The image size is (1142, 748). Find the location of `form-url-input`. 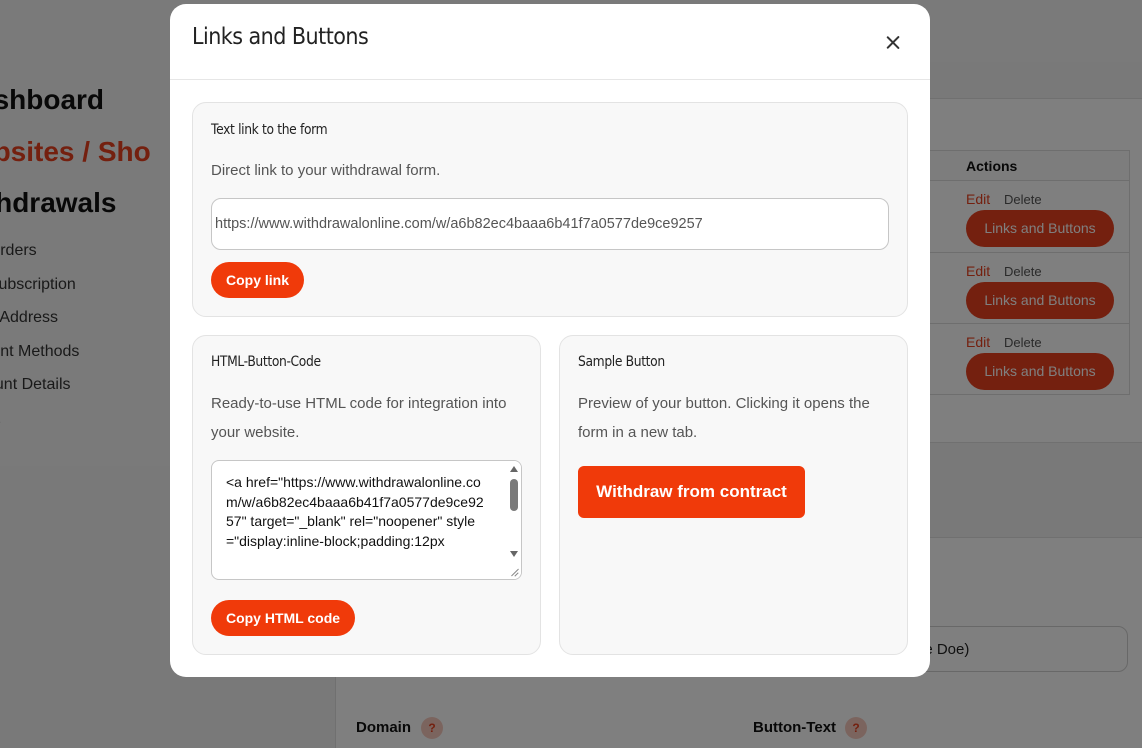

form-url-input is located at coordinates (550, 224).